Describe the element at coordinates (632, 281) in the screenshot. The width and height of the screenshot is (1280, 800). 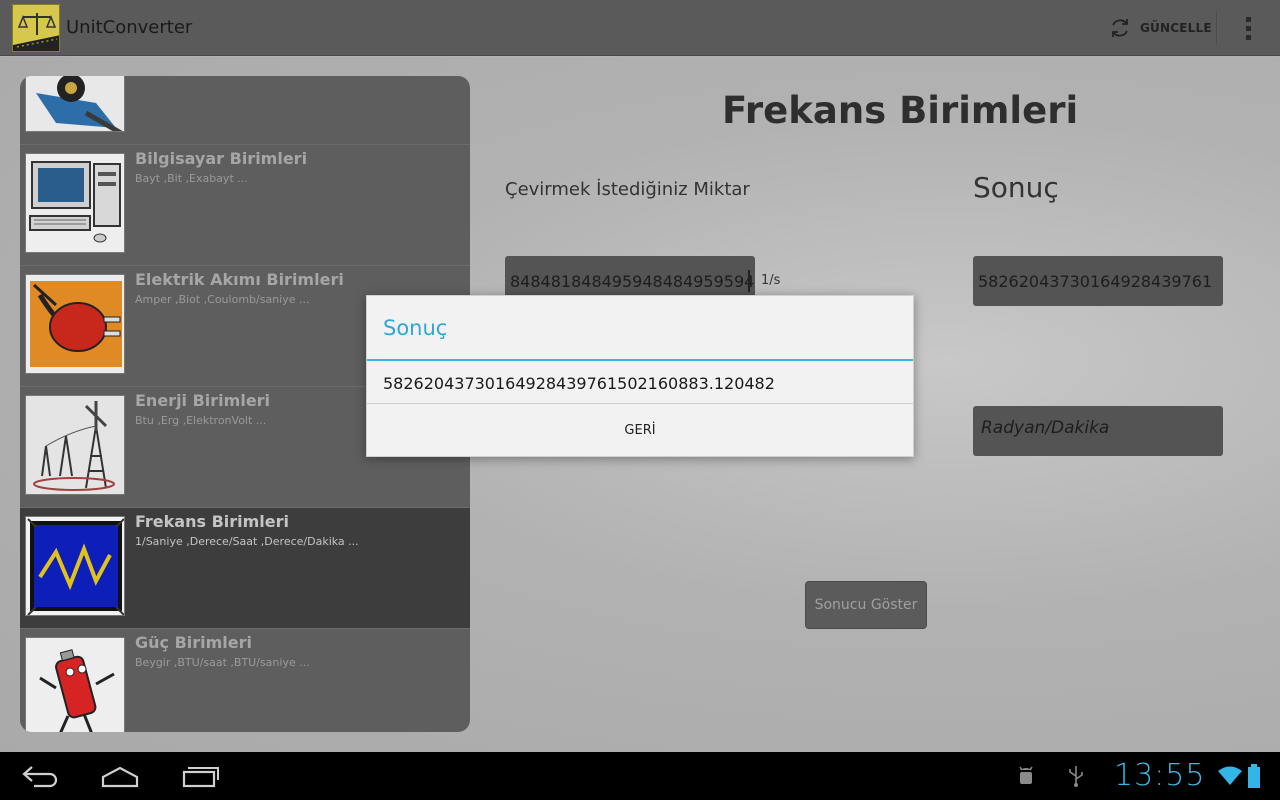
I see `amount-input-value: 848481848495948484959594` at that location.